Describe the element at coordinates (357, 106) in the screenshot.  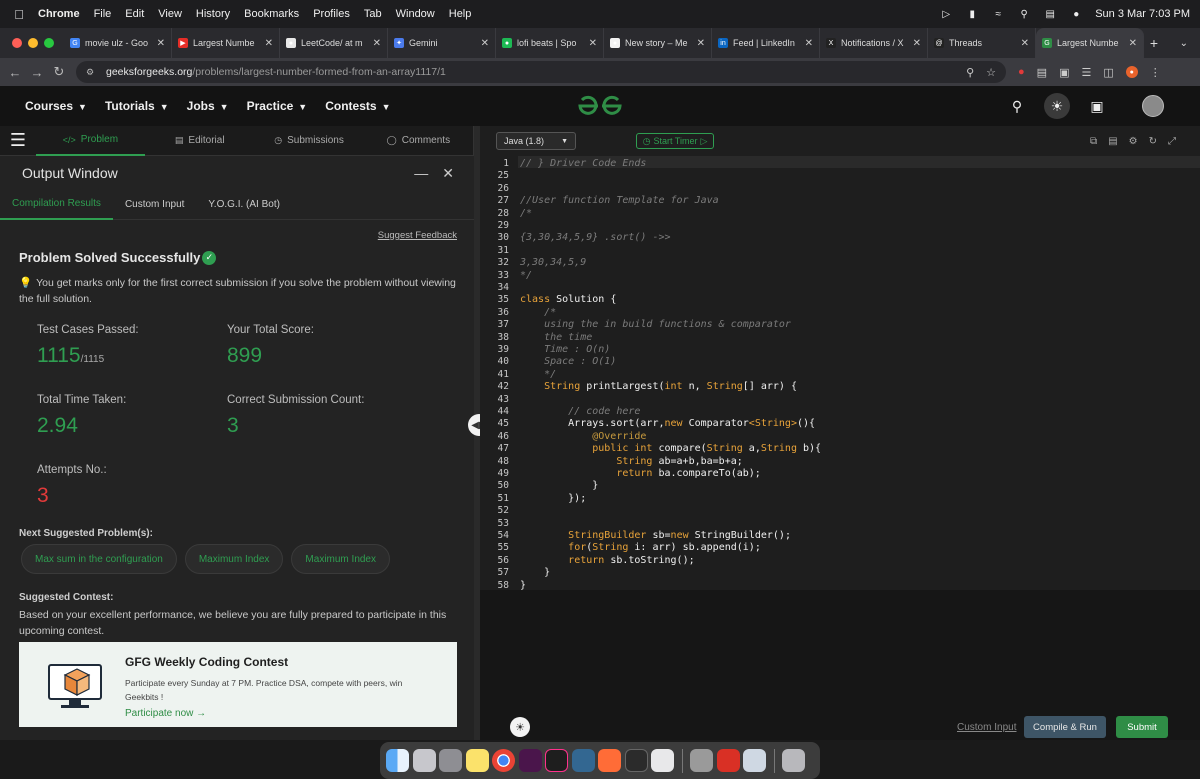
I see `nav-contests: Contests ▼` at that location.